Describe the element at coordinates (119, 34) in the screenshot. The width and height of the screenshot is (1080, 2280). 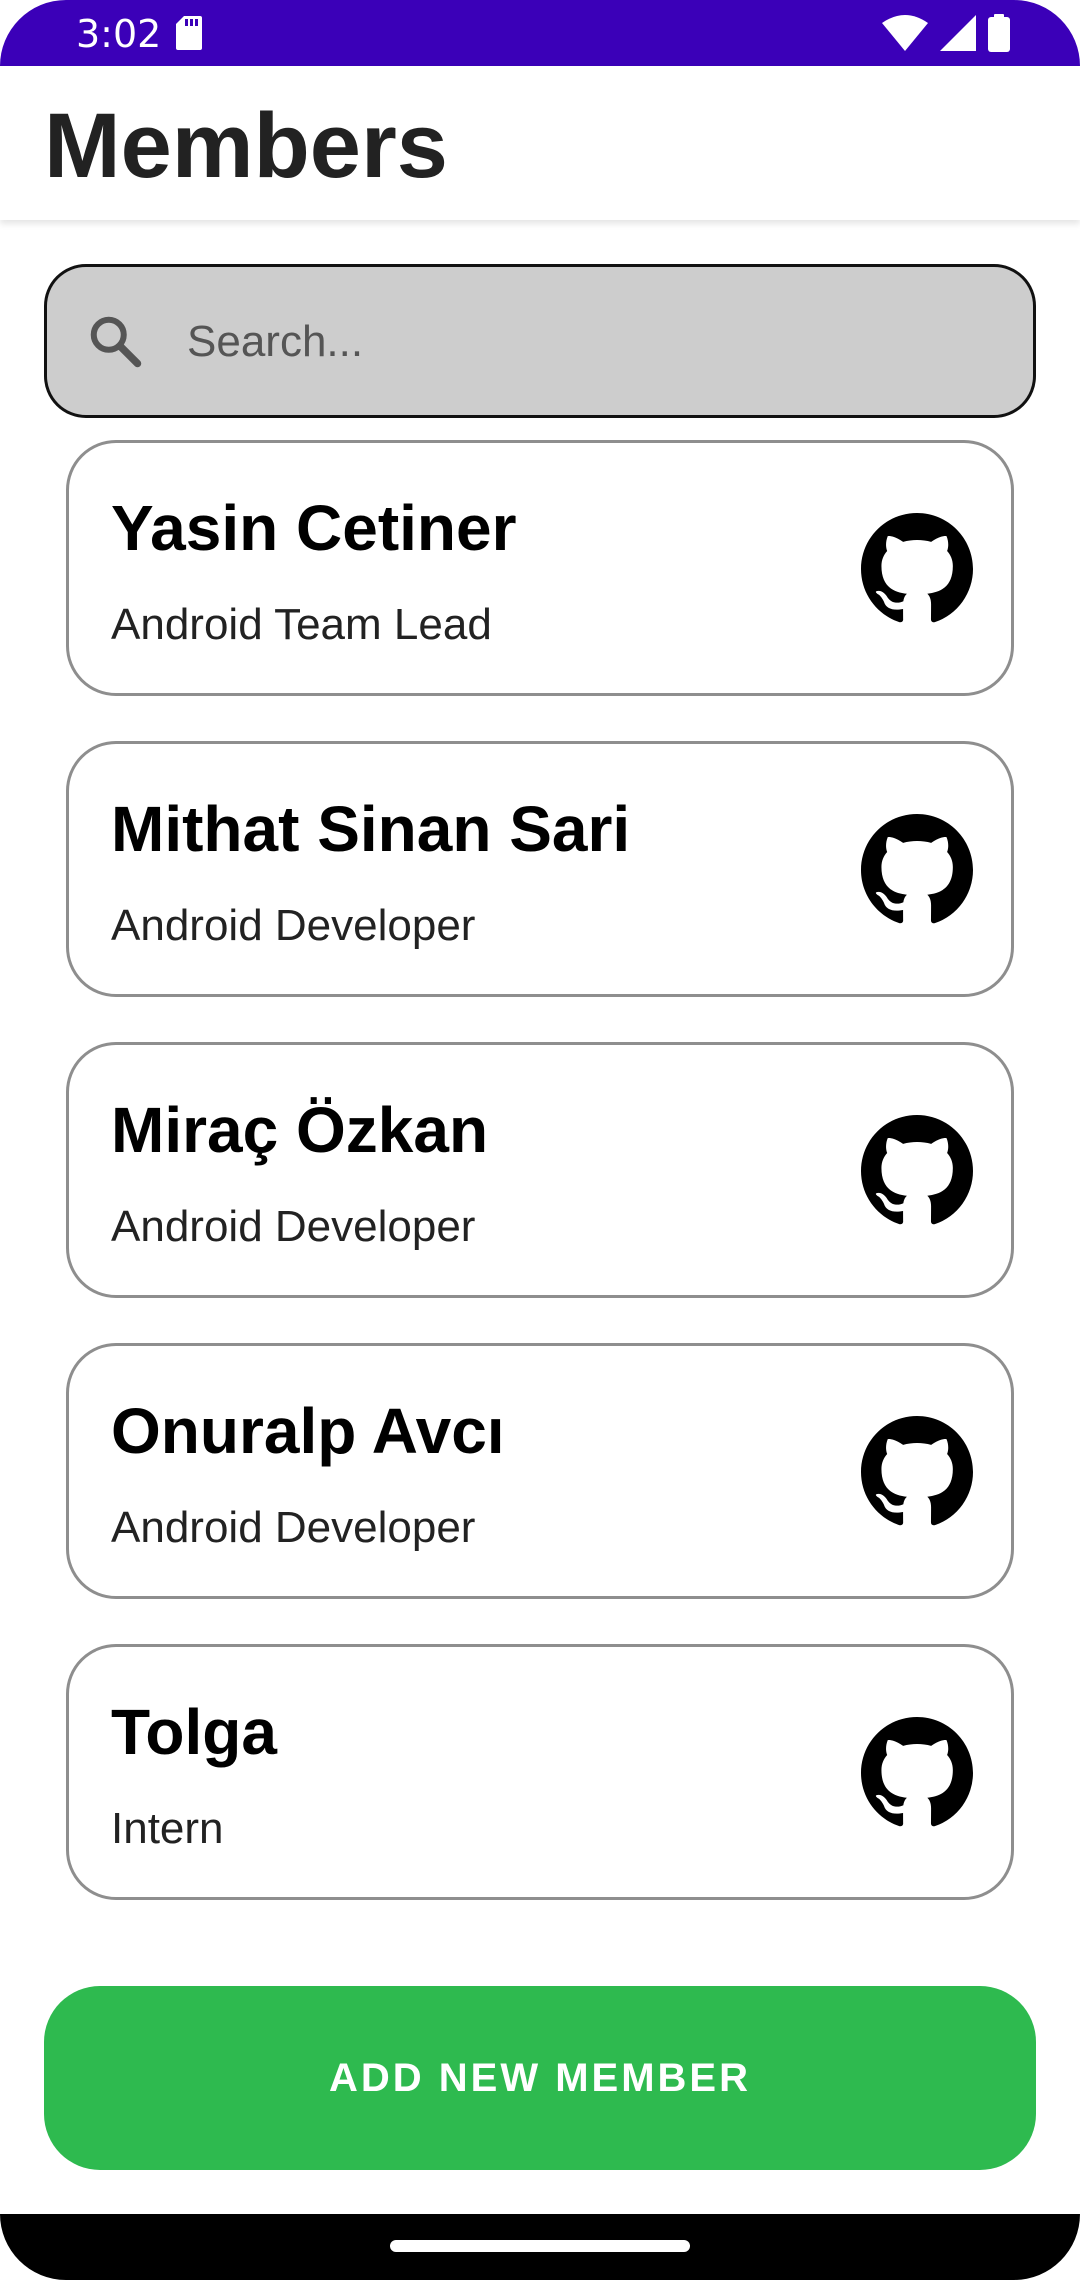
I see `status-time: 3:02` at that location.